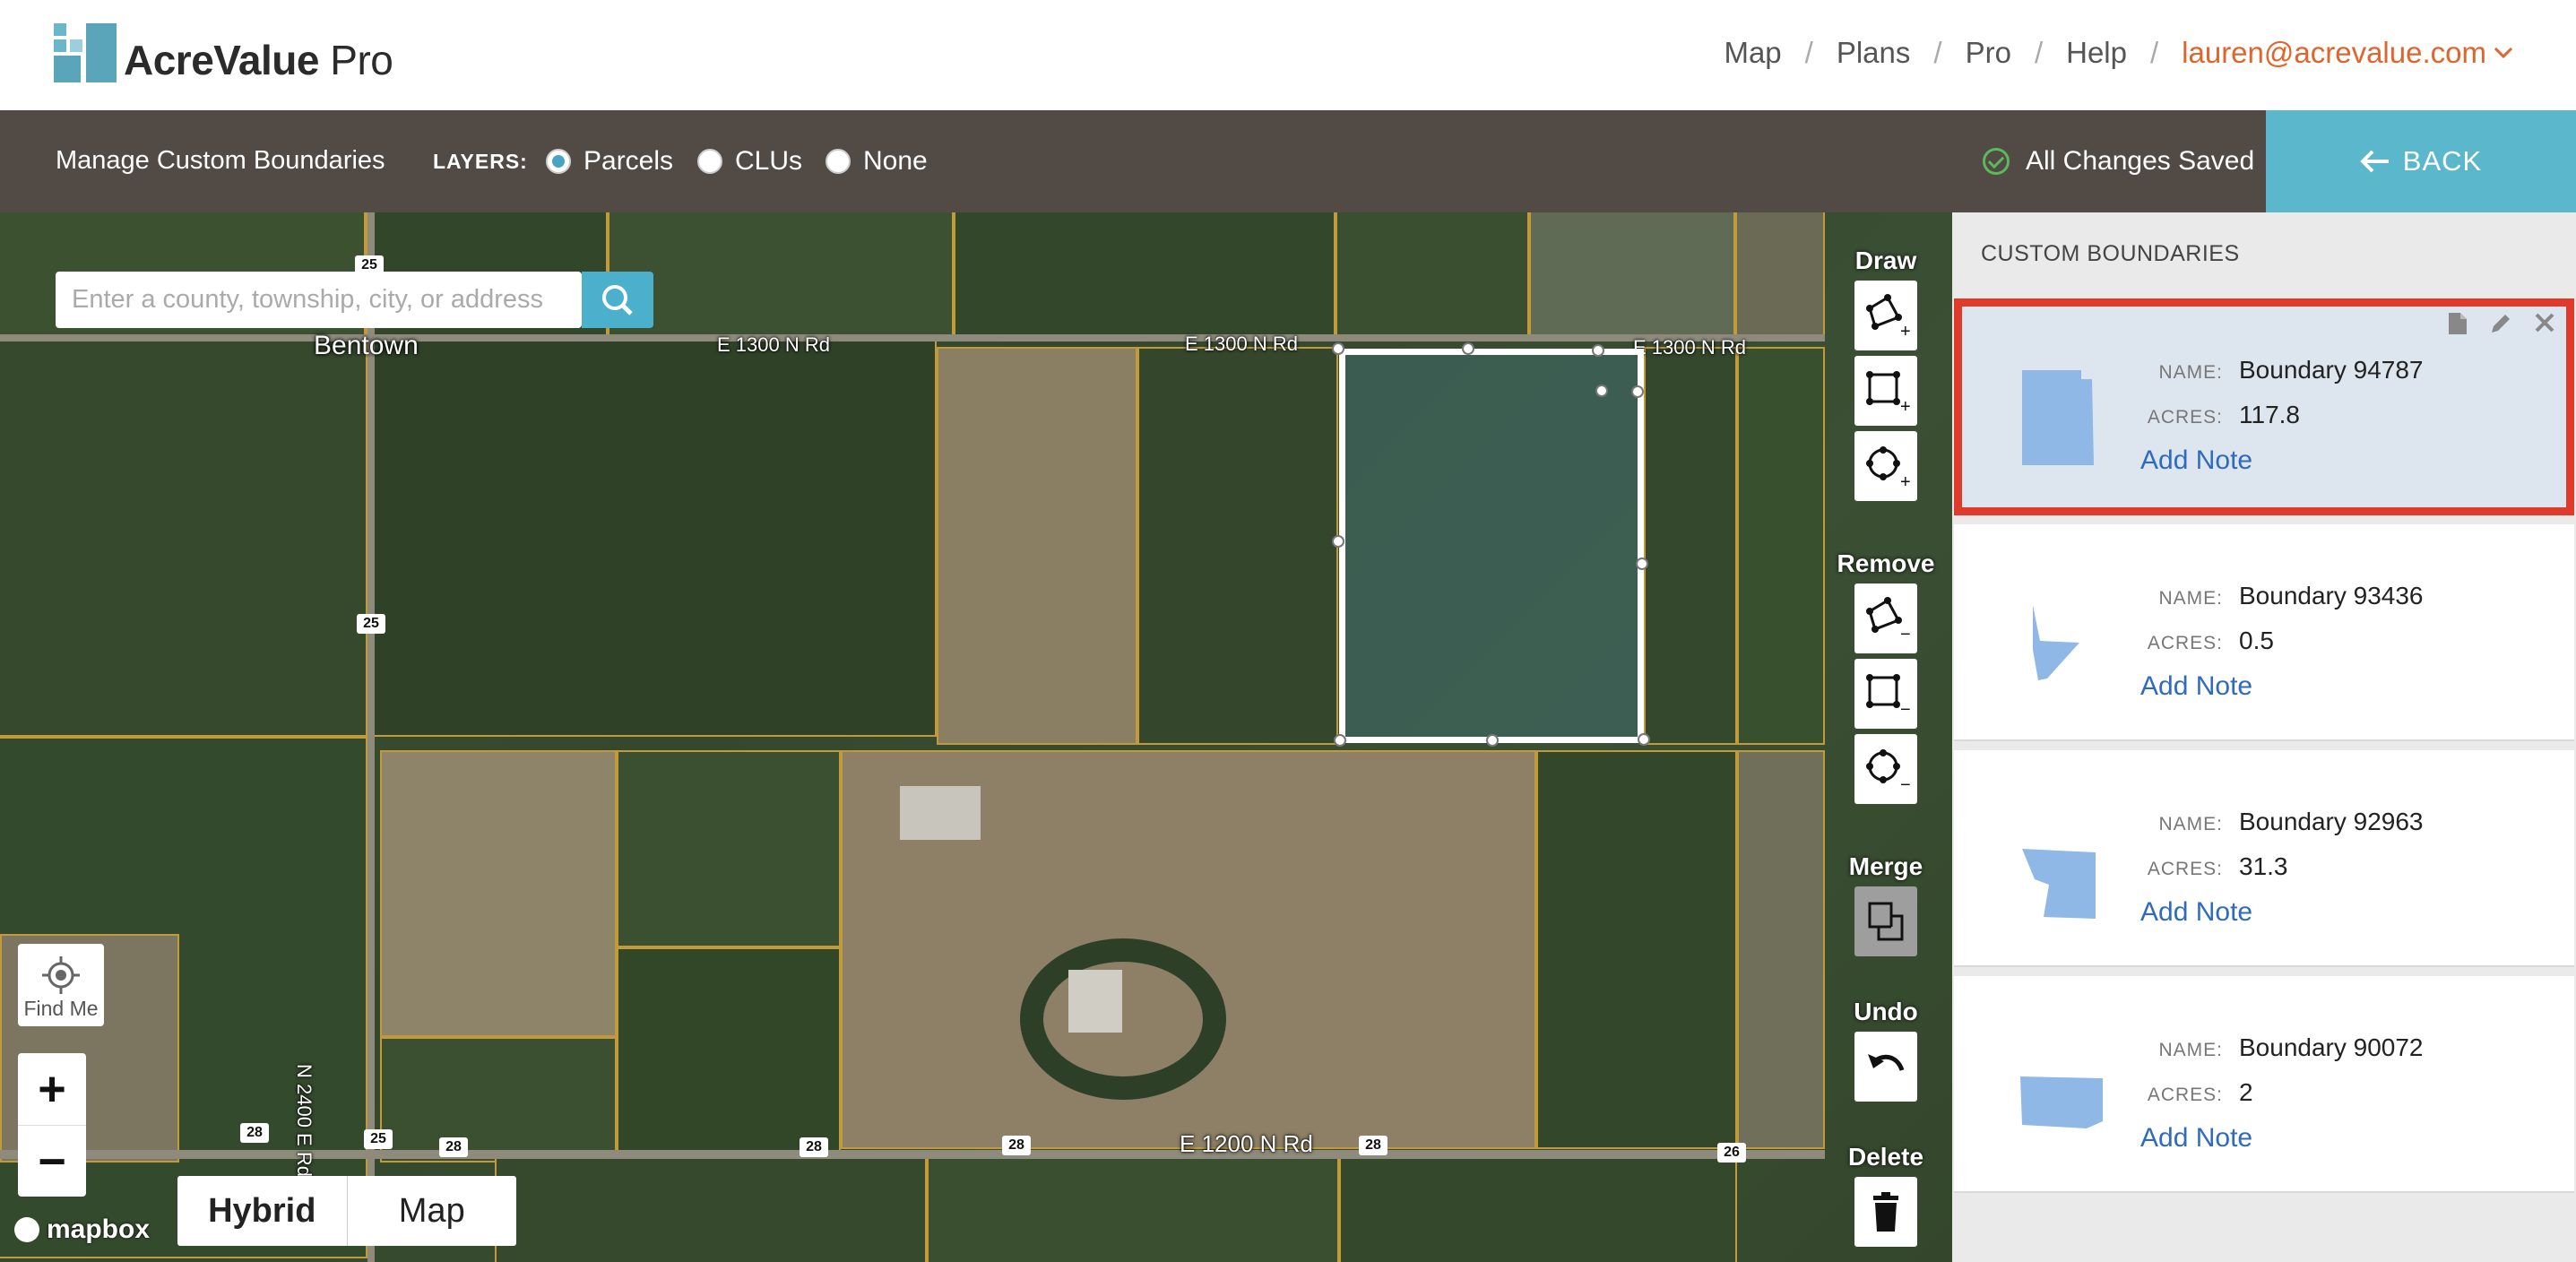 The image size is (2576, 1262). Describe the element at coordinates (1885, 315) in the screenshot. I see `draw-polygon-button: +` at that location.